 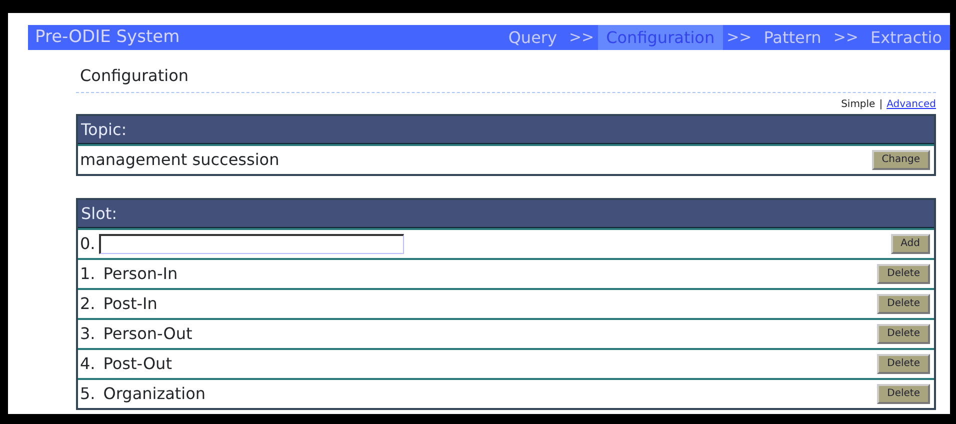 What do you see at coordinates (155, 394) in the screenshot?
I see `slot-name: Organization` at bounding box center [155, 394].